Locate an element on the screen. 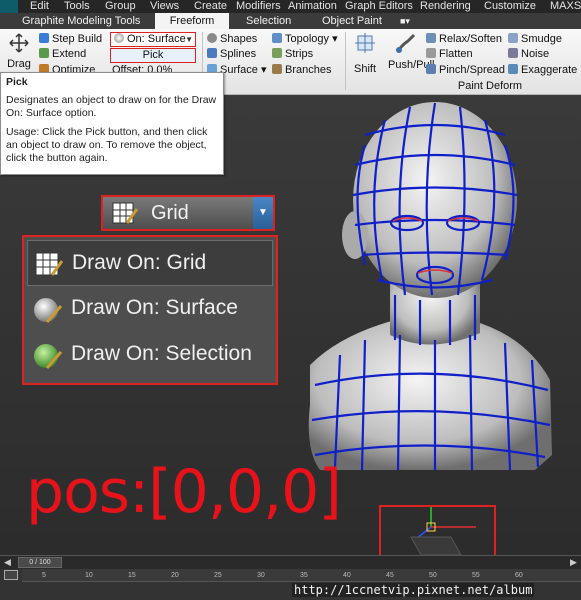 The image size is (581, 600). tick-label: 25 is located at coordinates (218, 575).